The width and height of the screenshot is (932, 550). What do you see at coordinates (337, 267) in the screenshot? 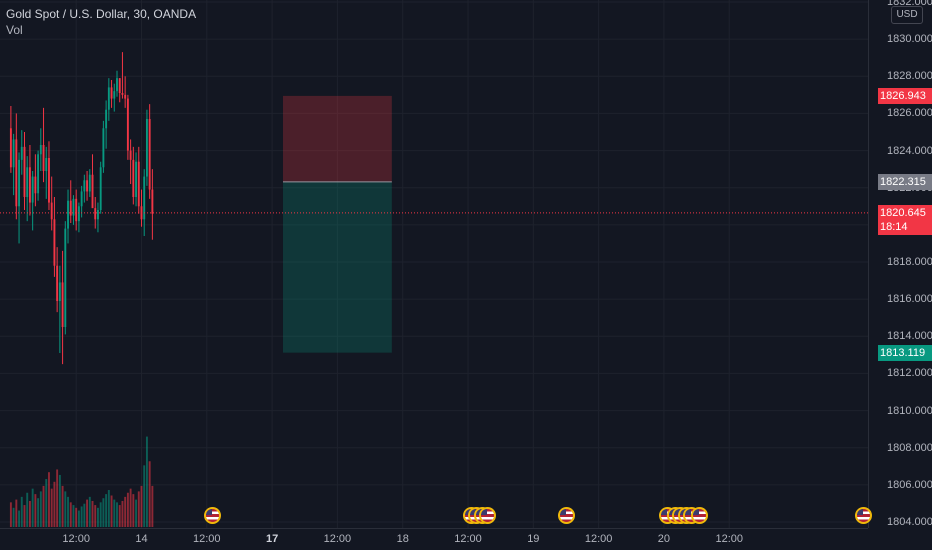
I see `take-profit-zone` at bounding box center [337, 267].